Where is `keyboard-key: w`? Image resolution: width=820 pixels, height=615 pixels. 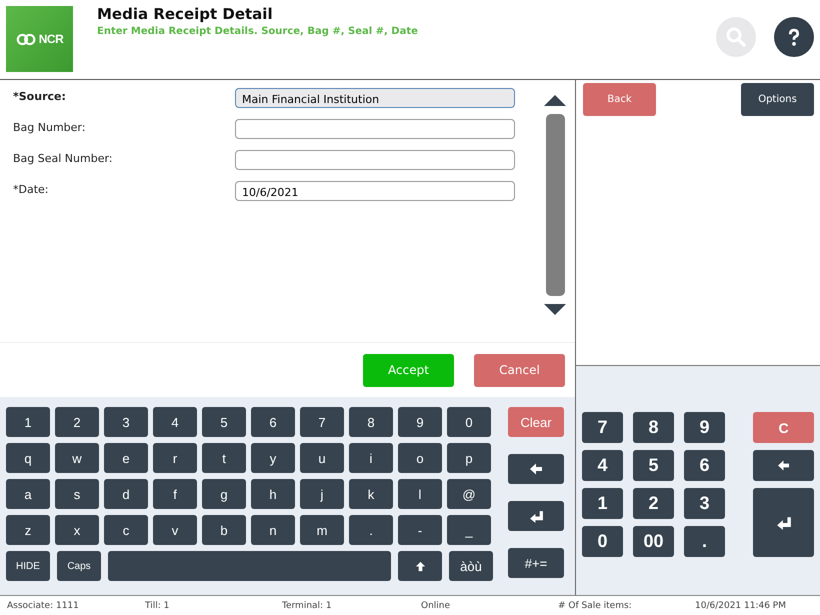 keyboard-key: w is located at coordinates (77, 458).